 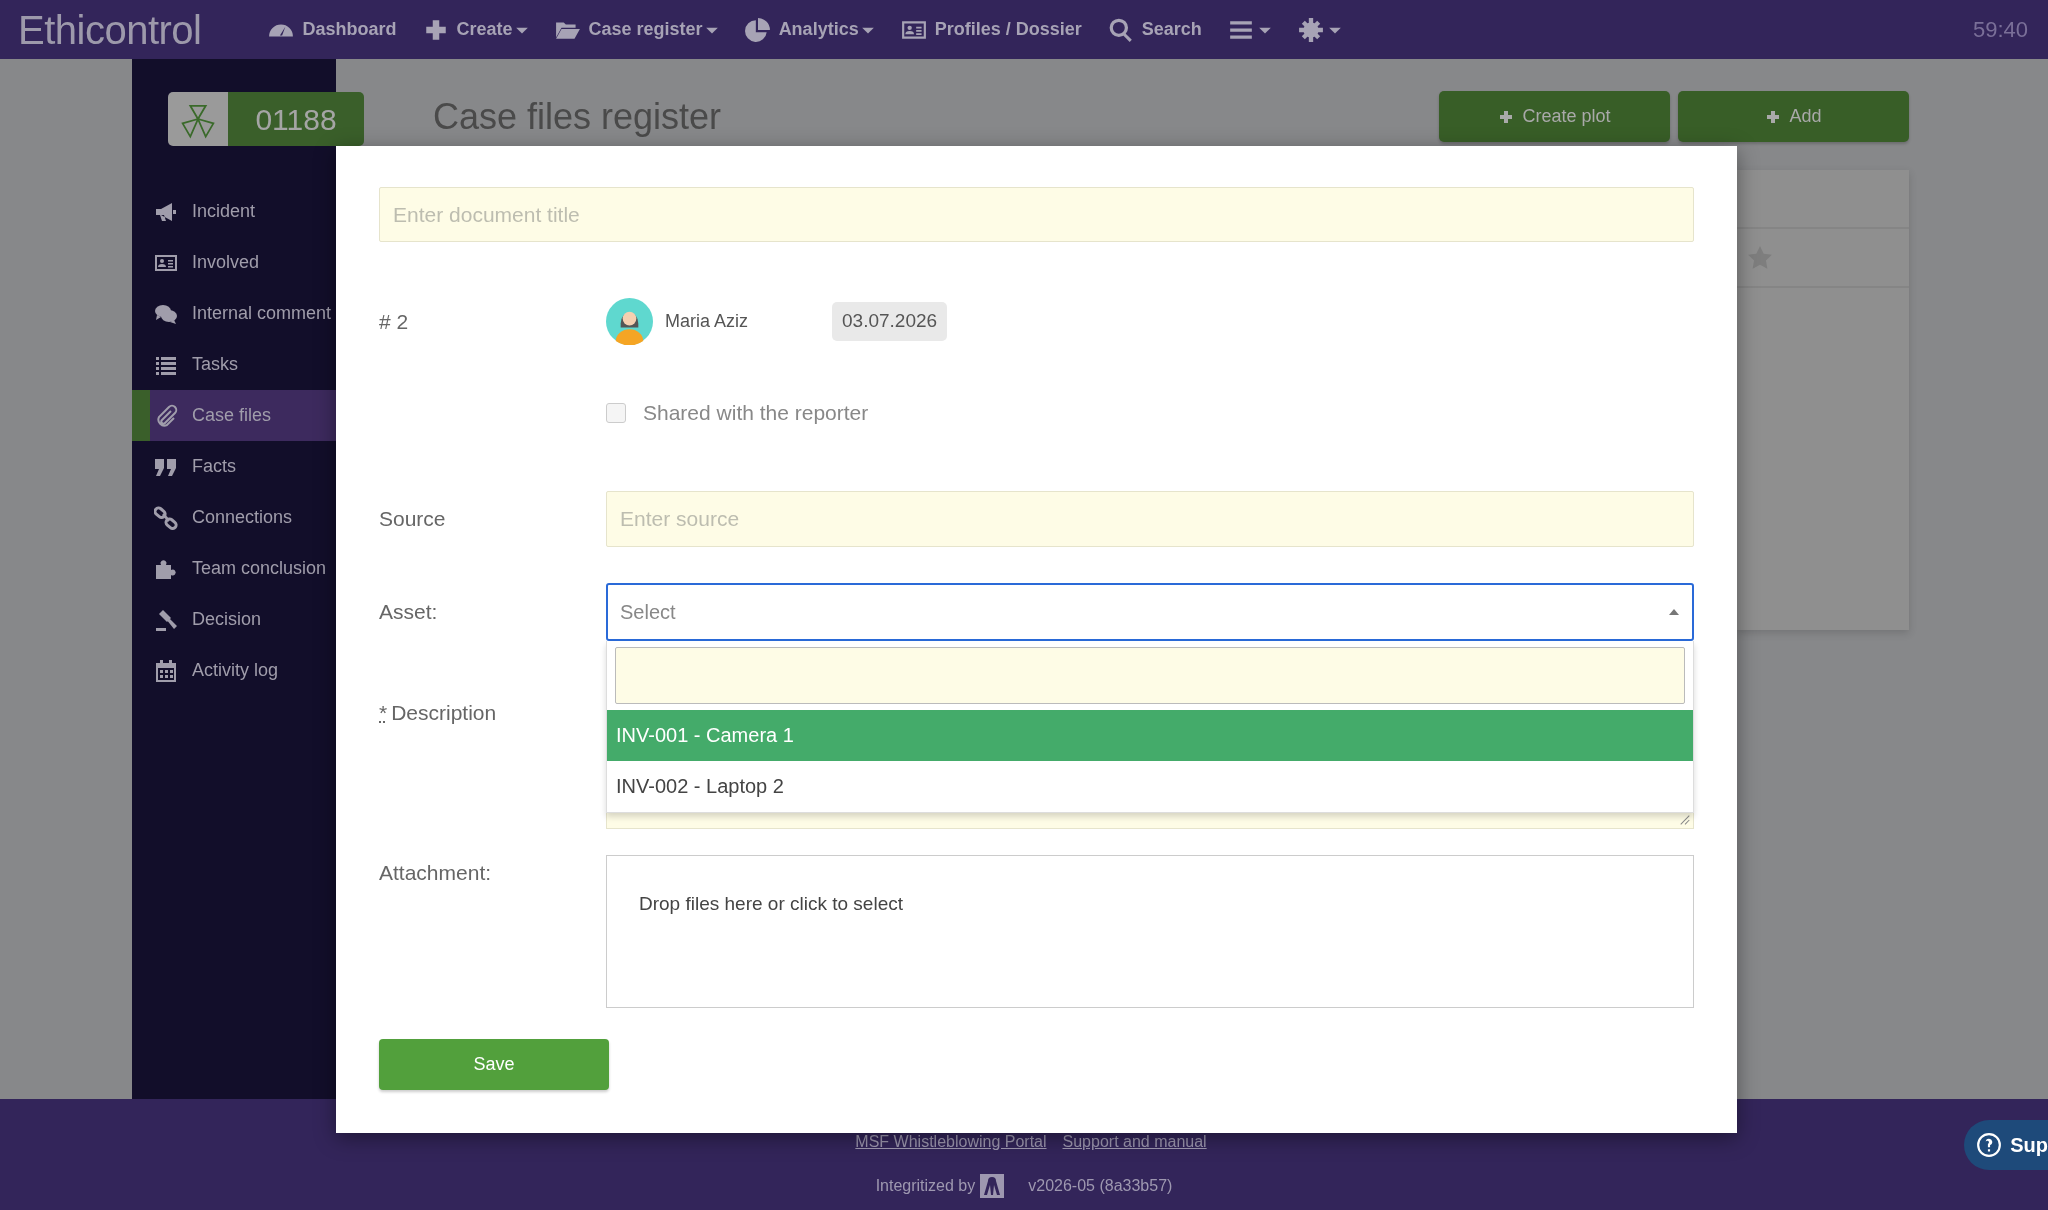 What do you see at coordinates (1150, 786) in the screenshot?
I see `dropdown-option: INV-002 - Laptop 2` at bounding box center [1150, 786].